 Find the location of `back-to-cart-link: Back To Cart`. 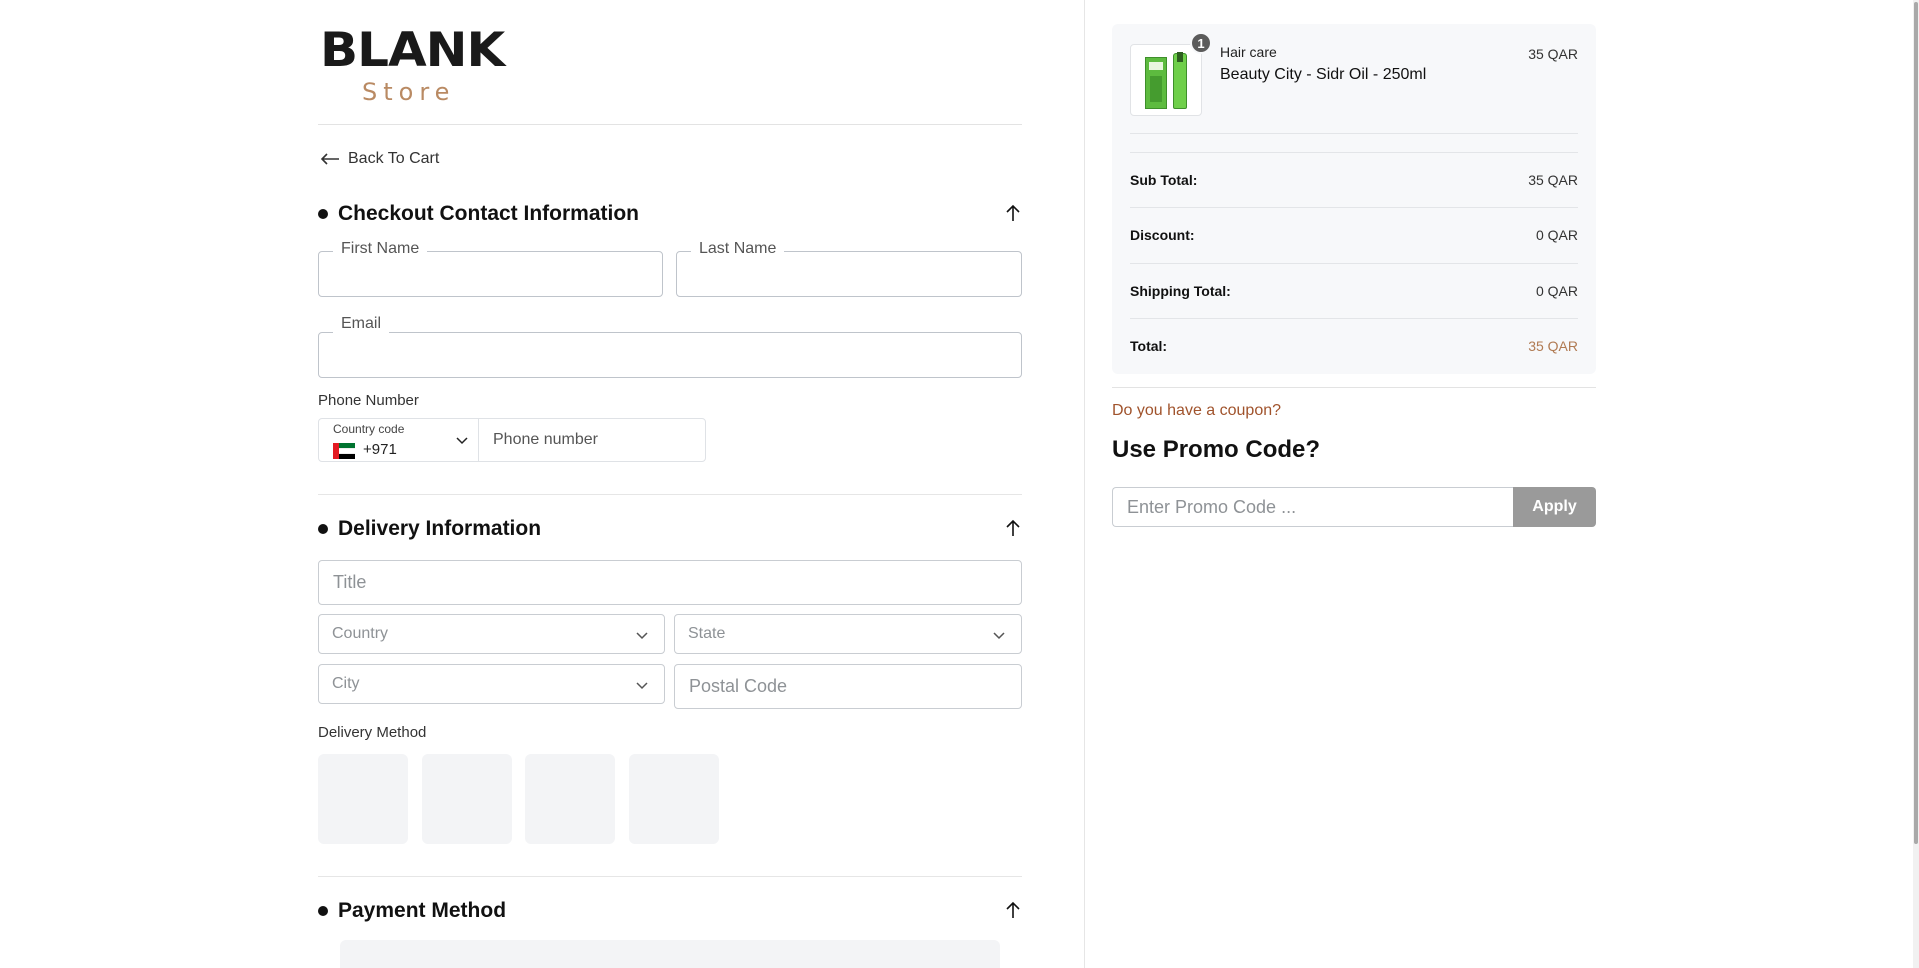

back-to-cart-link: Back To Cart is located at coordinates (379, 159).